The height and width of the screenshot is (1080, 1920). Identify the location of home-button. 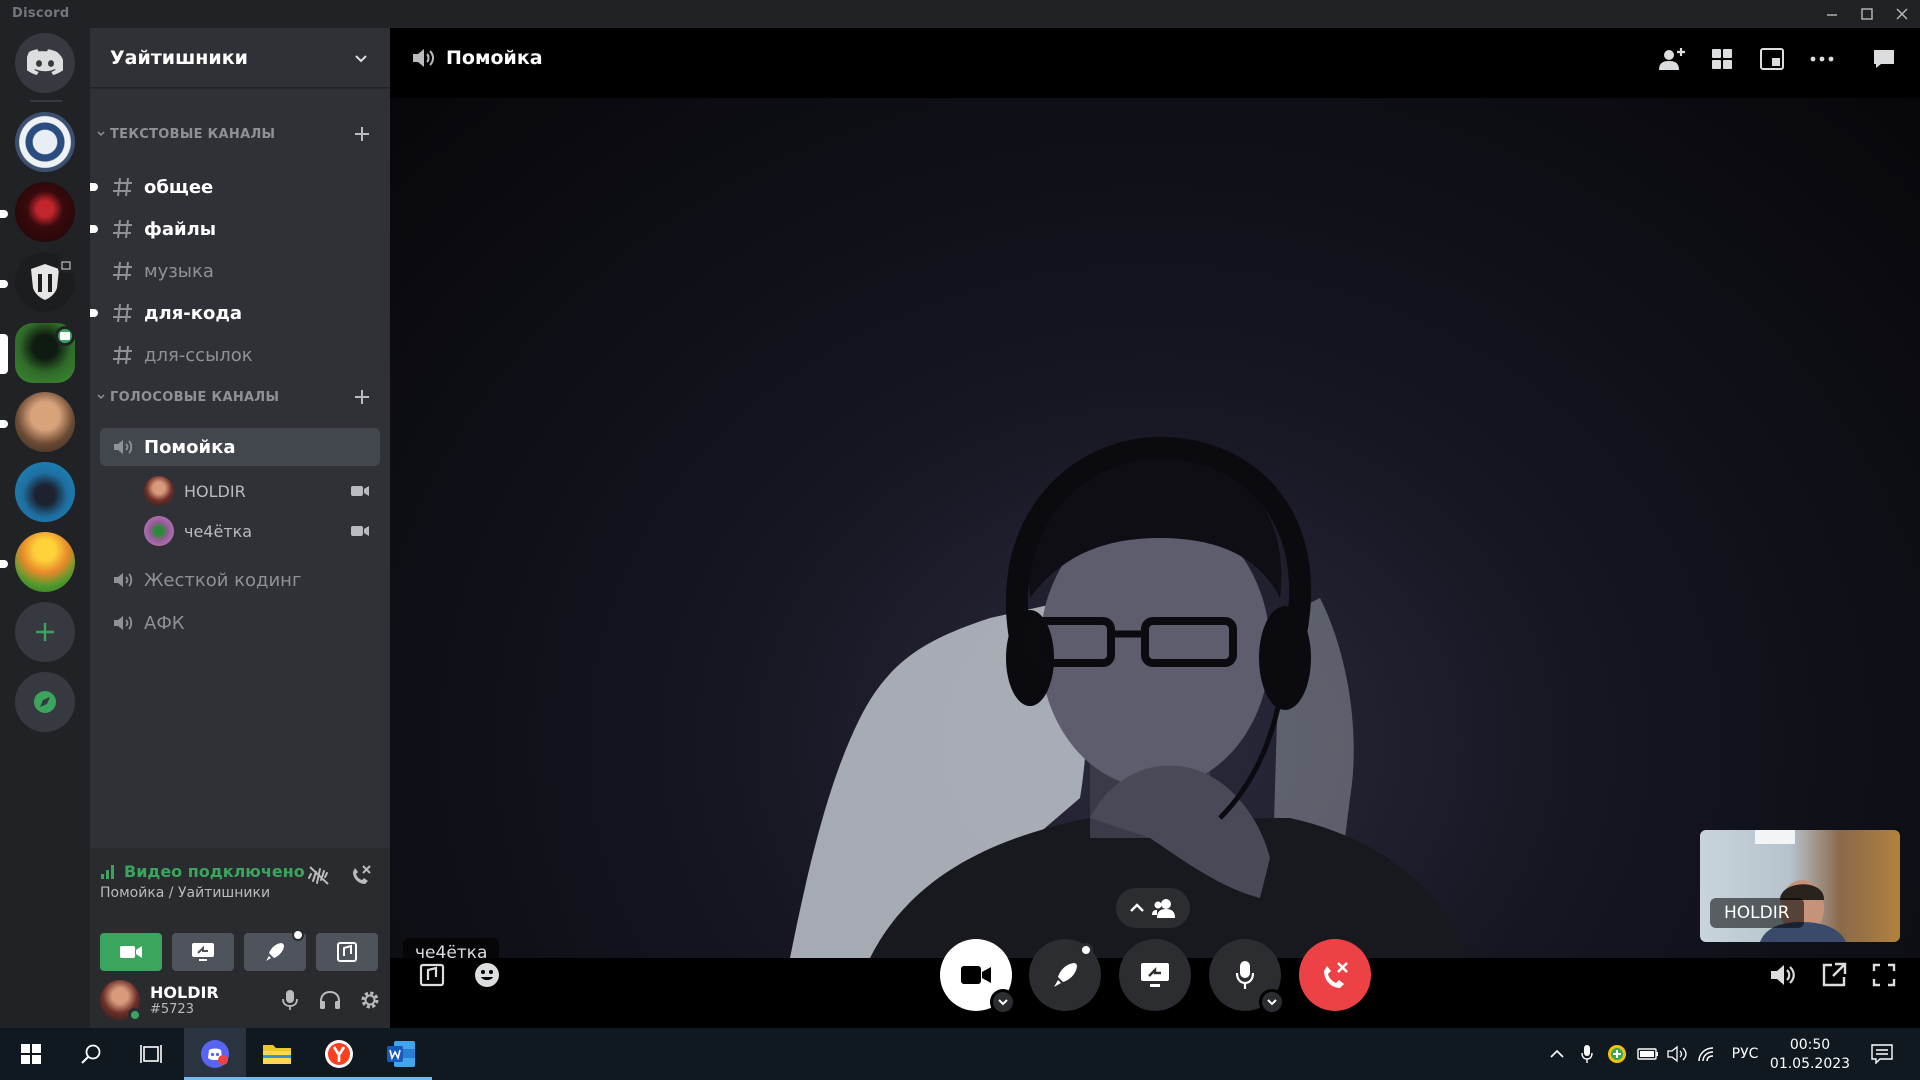
(45, 63).